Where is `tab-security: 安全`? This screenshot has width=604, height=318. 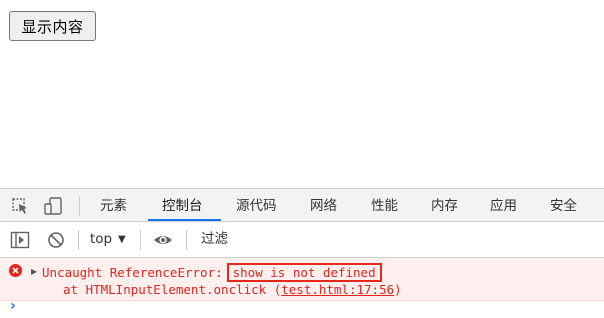
tab-security: 安全 is located at coordinates (563, 205).